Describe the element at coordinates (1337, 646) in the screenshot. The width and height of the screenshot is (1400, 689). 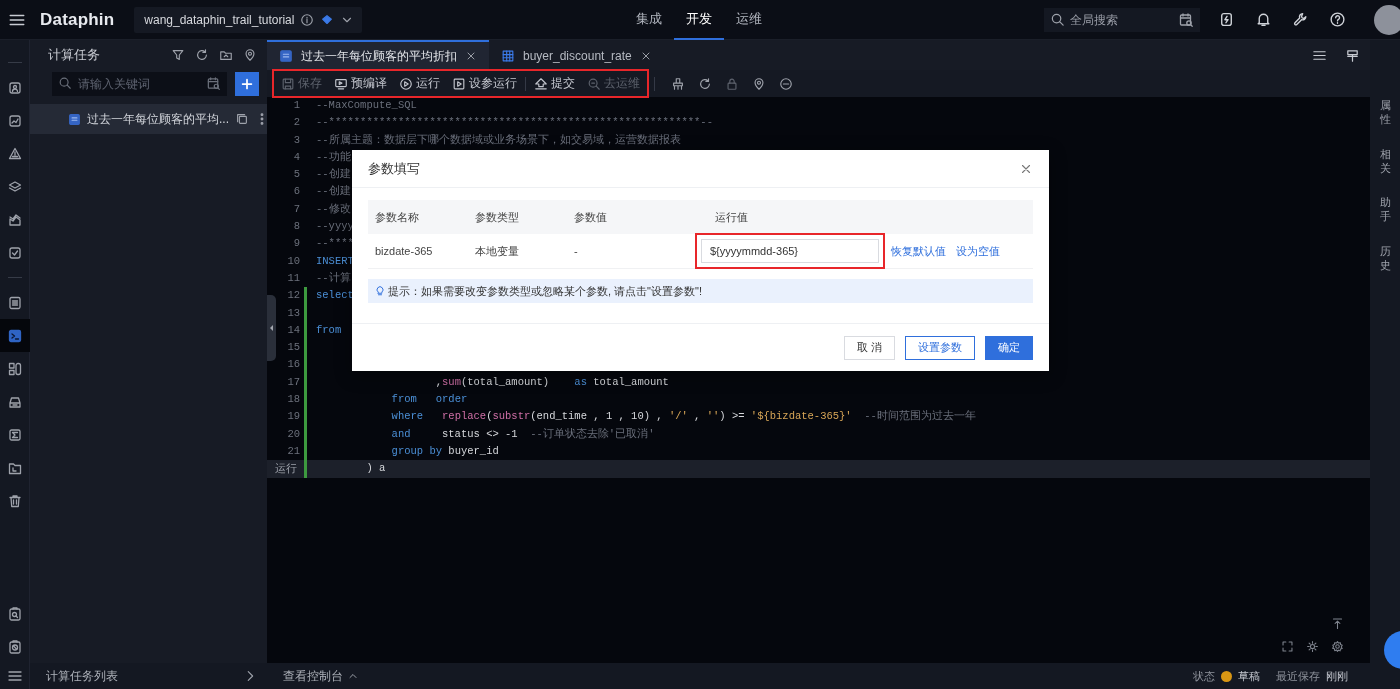
I see `settings-icon` at that location.